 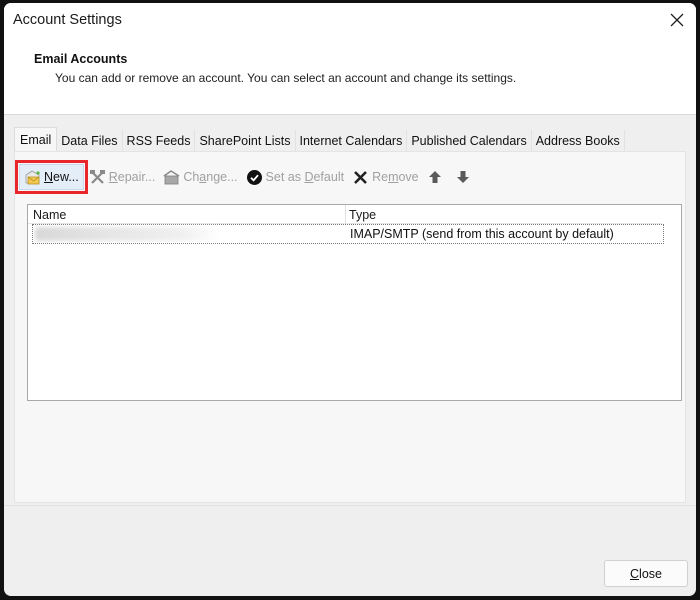 What do you see at coordinates (360, 177) in the screenshot?
I see `remove-x-icon` at bounding box center [360, 177].